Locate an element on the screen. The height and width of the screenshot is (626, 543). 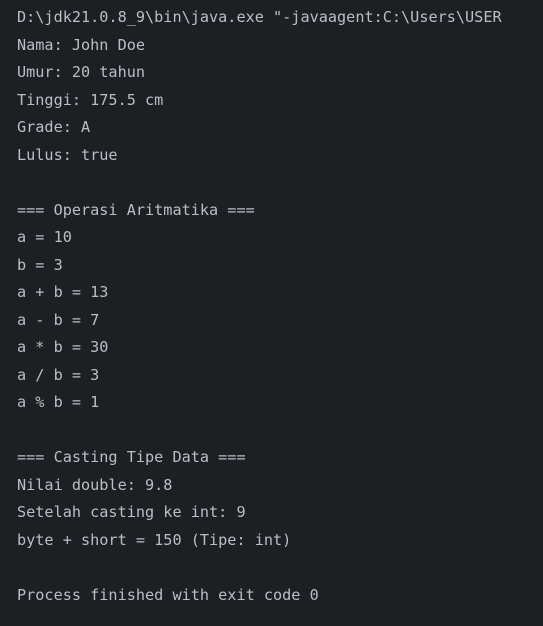
output-line-subtraction: a - b = 7 is located at coordinates (58, 319).